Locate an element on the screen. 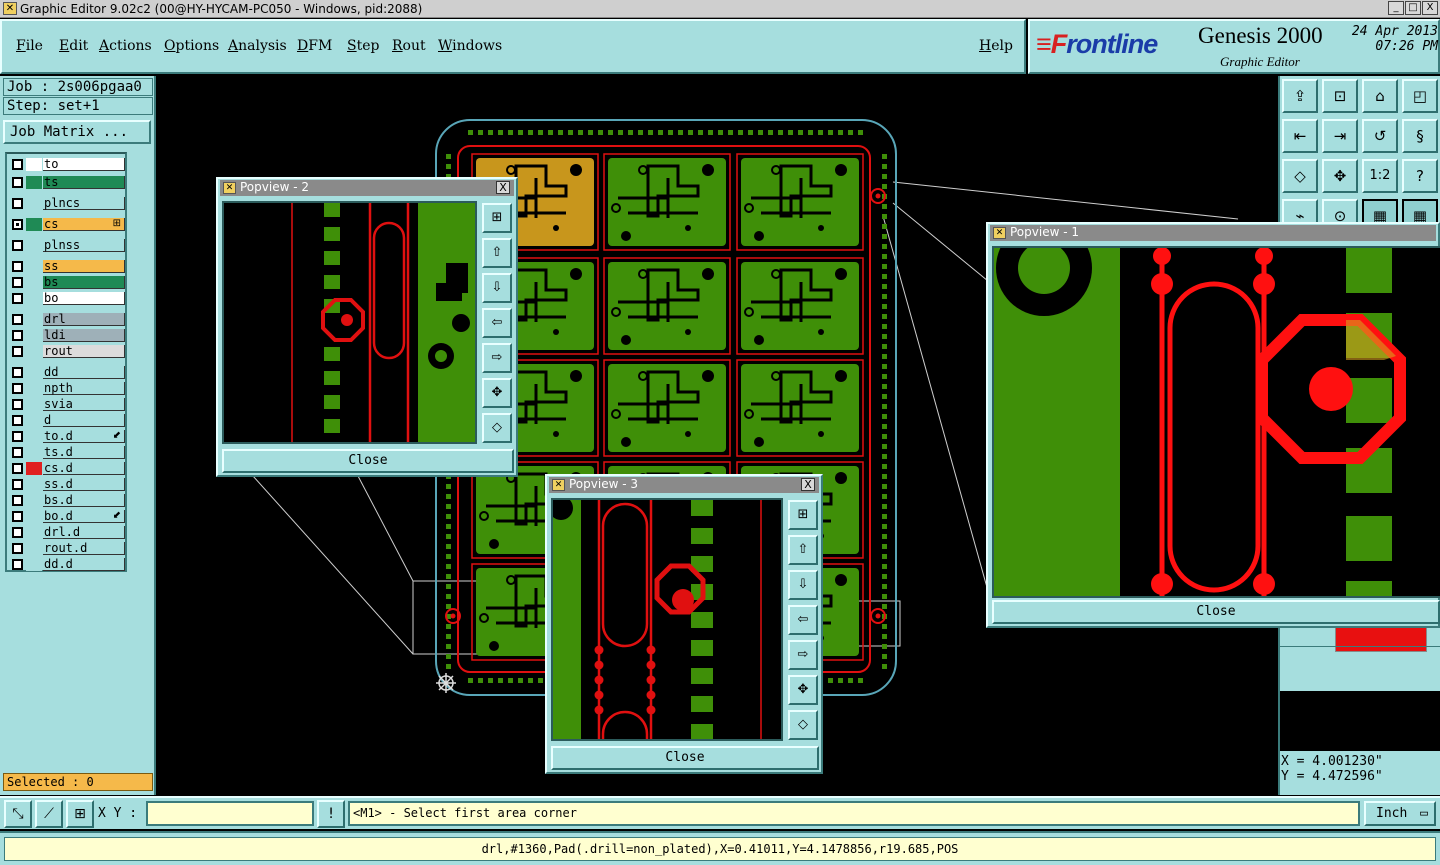 The height and width of the screenshot is (865, 1440). layer-row-dd: dd is located at coordinates (67, 372).